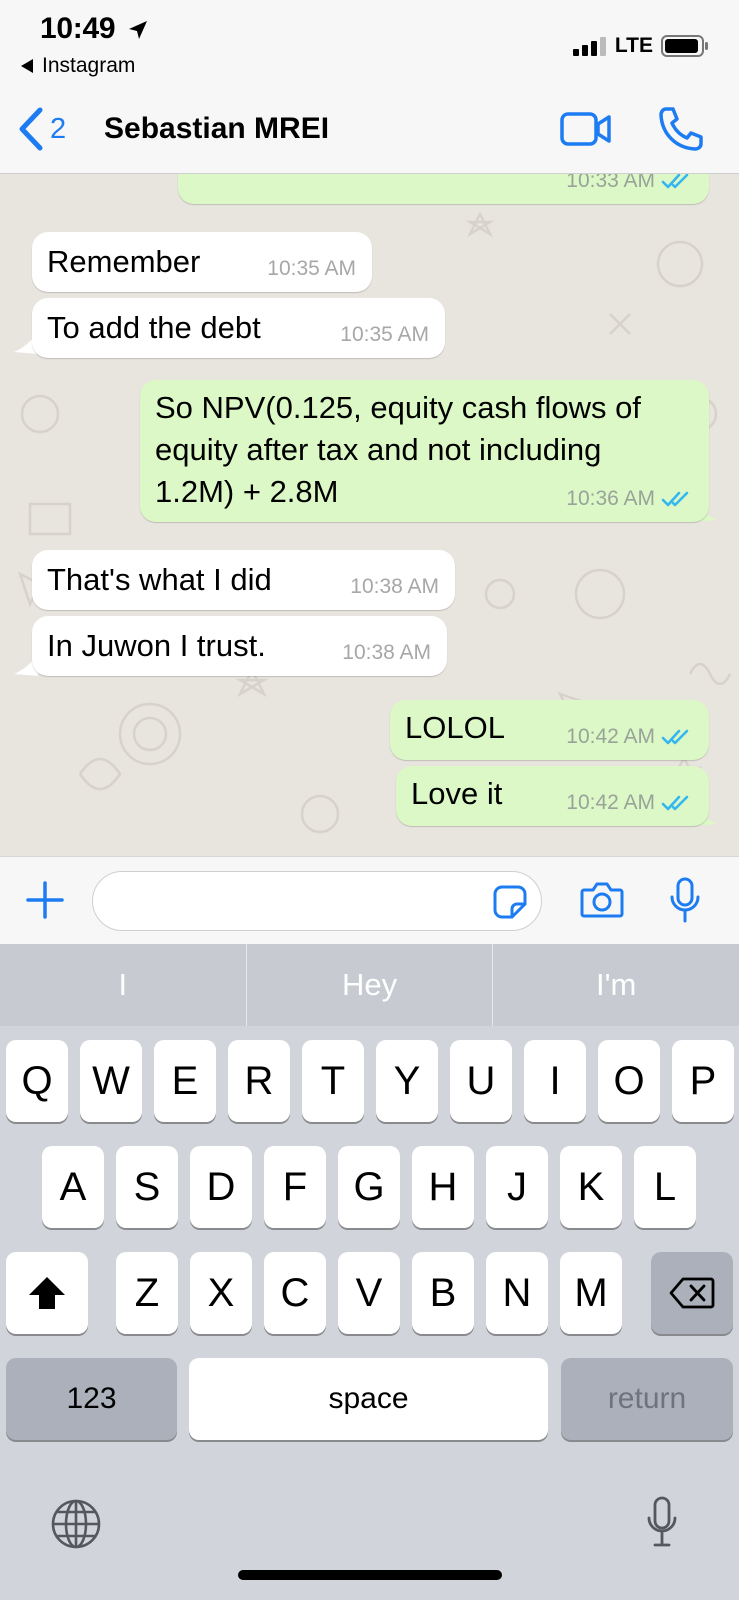 This screenshot has height=1600, width=739. Describe the element at coordinates (247, 491) in the screenshot. I see `message-text-line: 1.2M) + 2.8M` at that location.